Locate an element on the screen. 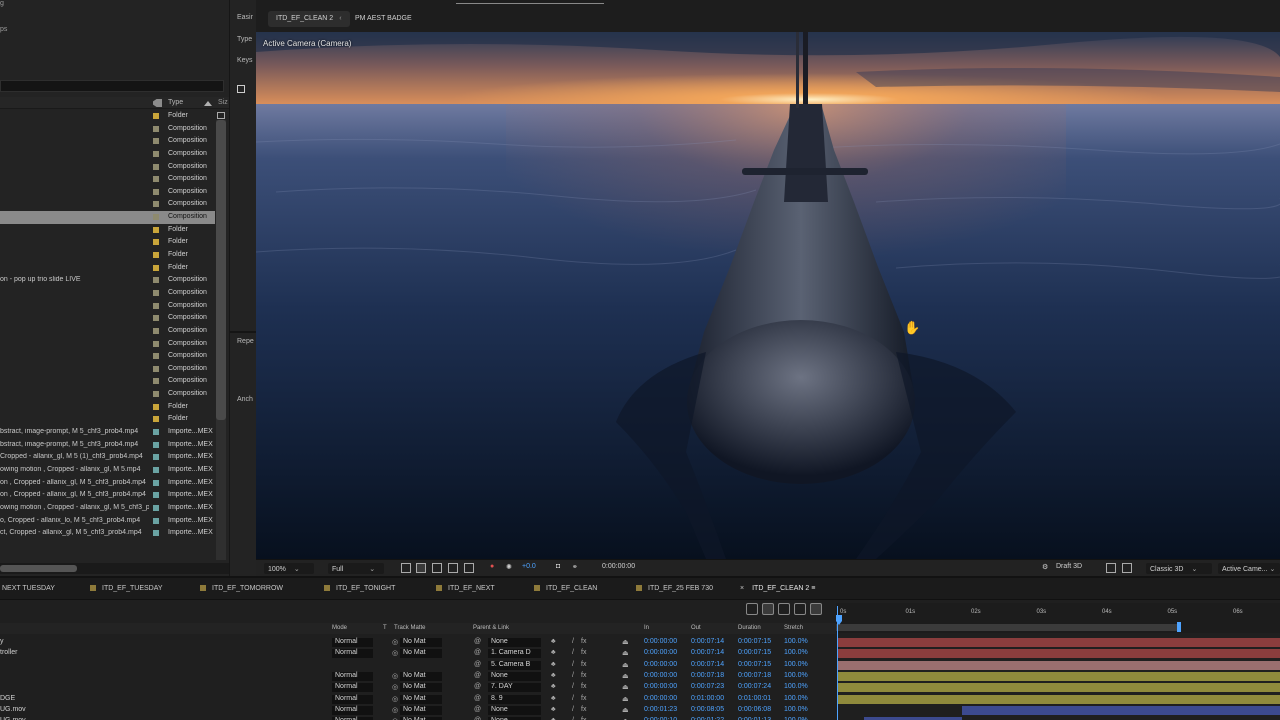 This screenshot has width=1280, height=720. draft-3d-icon: ⚙ is located at coordinates (1045, 568).